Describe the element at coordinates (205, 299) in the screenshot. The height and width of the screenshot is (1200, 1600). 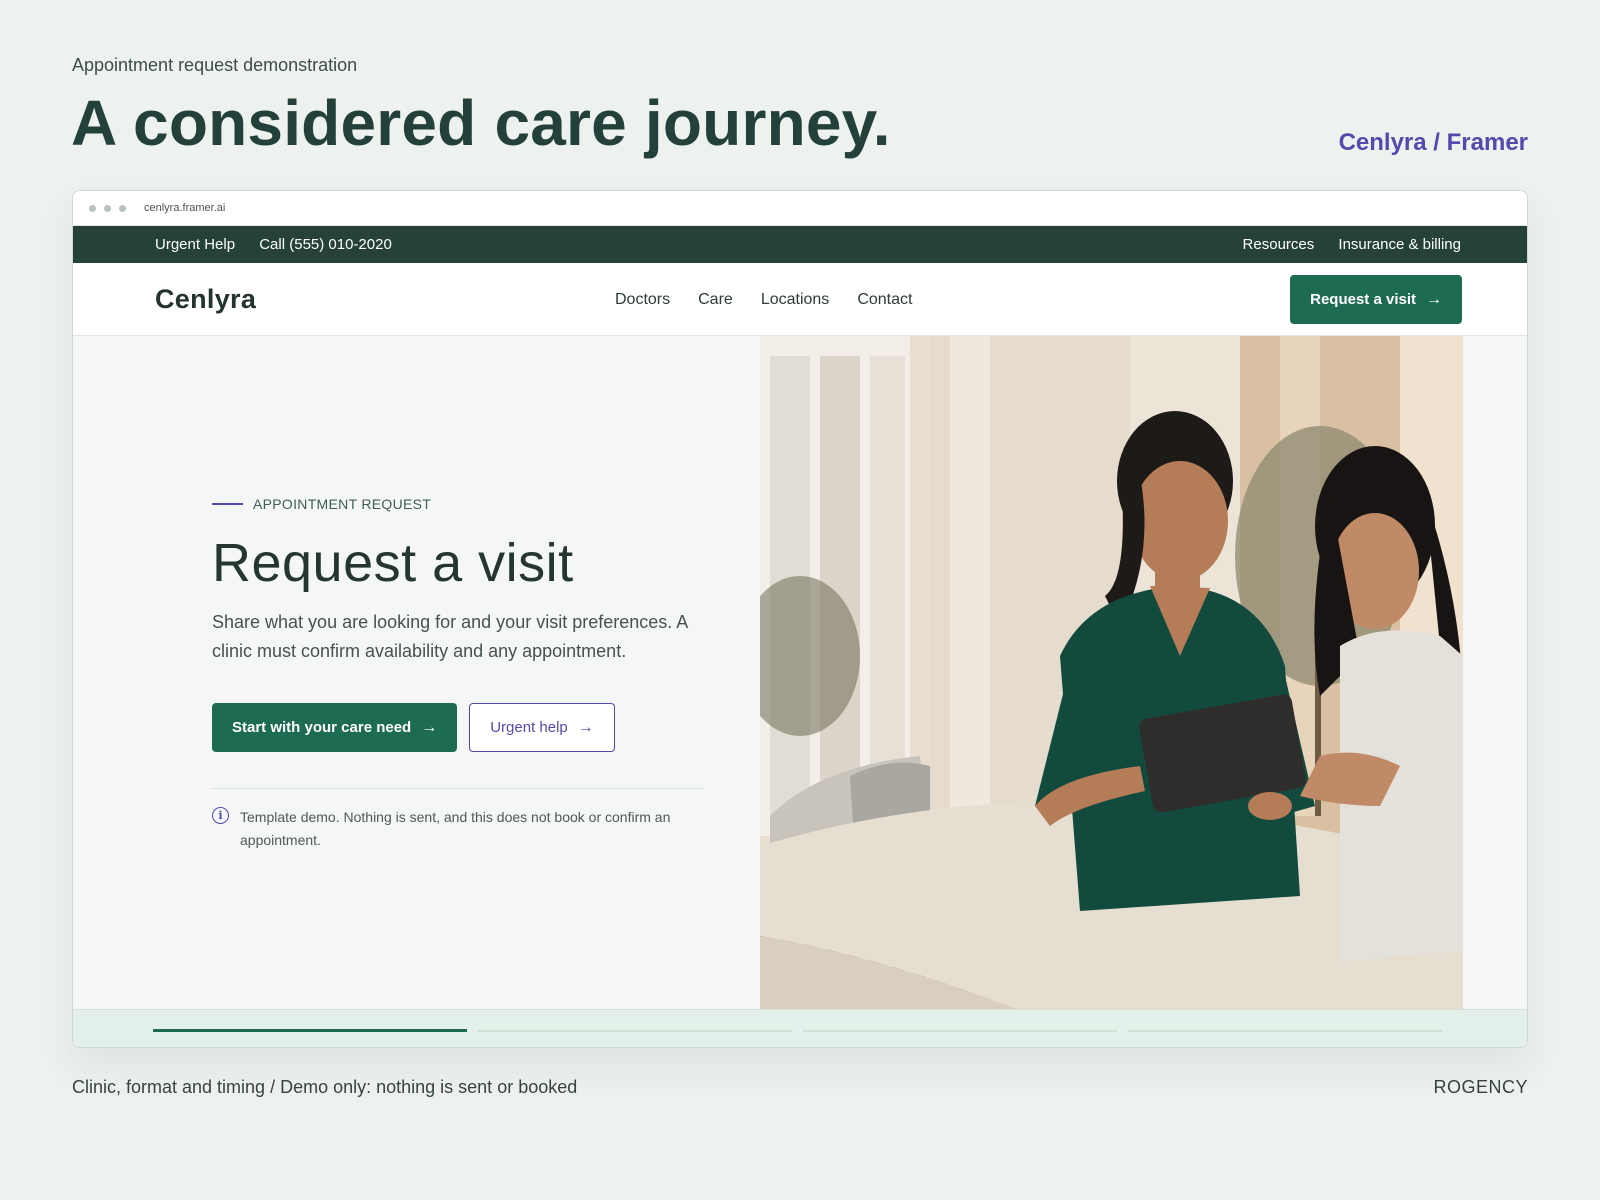
I see `site-logo: Cenlyra` at that location.